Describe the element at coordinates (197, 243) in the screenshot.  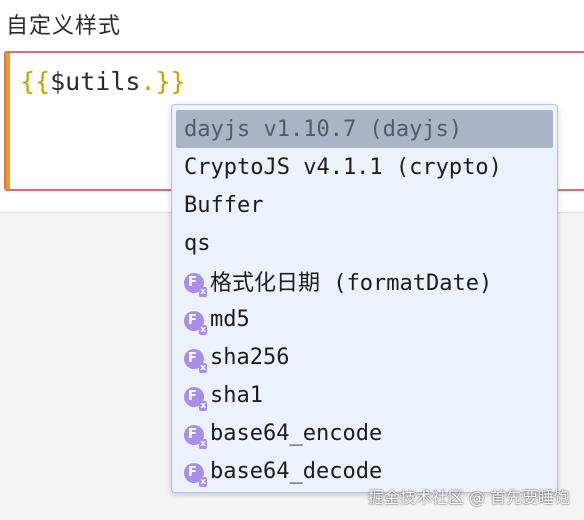
I see `suggestion-label: qs` at that location.